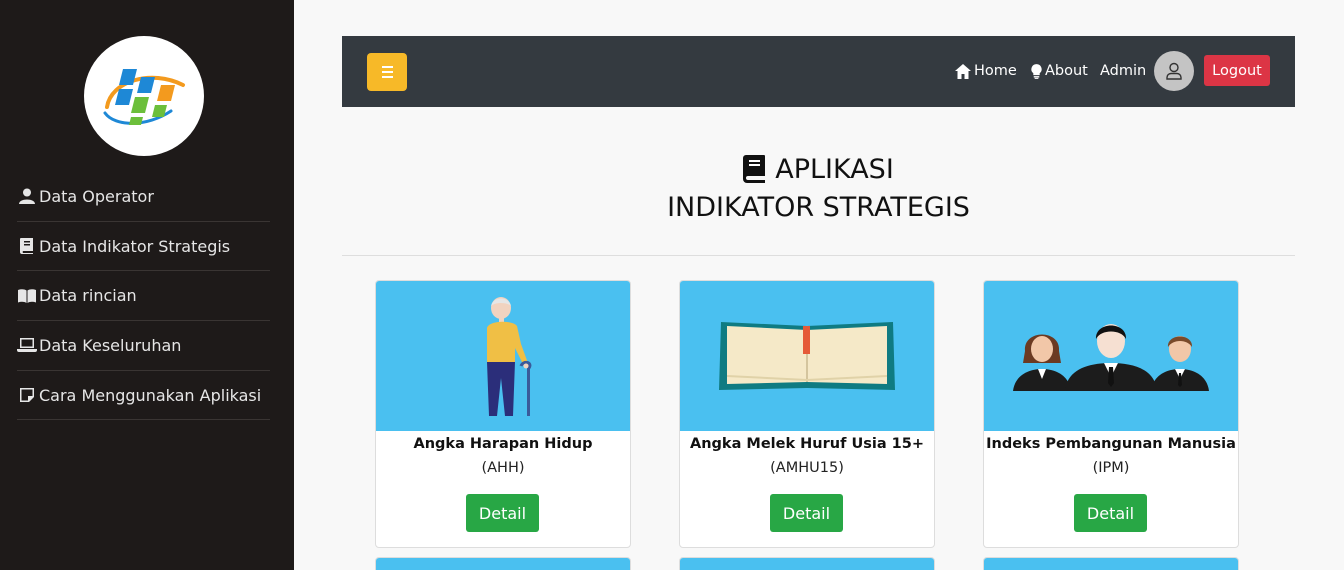  I want to click on user-outline-icon, so click(1174, 71).